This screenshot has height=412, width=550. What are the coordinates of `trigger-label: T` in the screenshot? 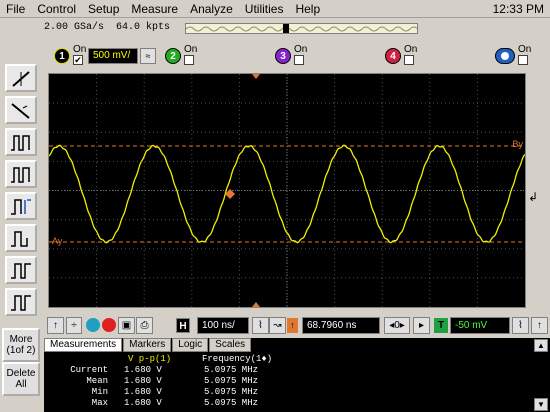 It's located at (441, 325).